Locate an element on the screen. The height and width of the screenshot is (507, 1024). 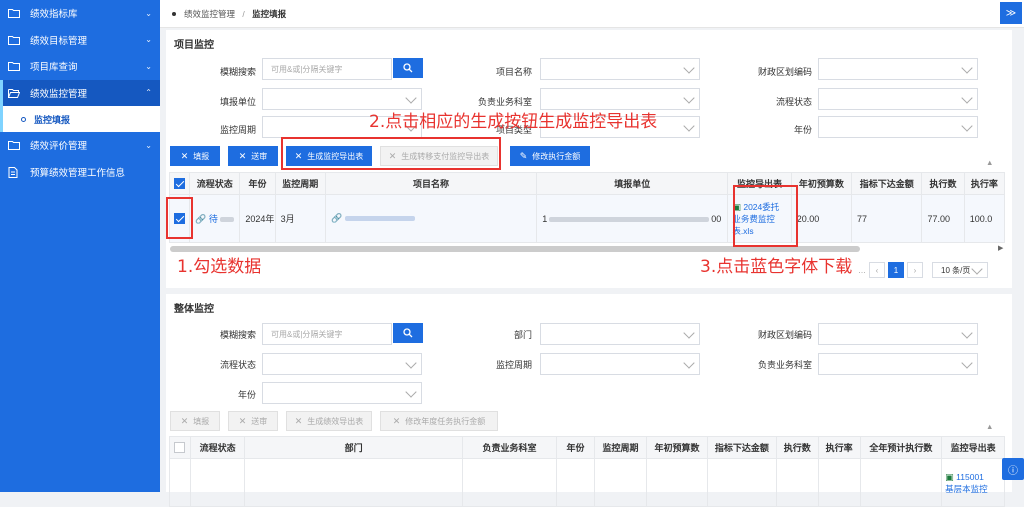
column-header: 填报单位 is located at coordinates (632, 183).